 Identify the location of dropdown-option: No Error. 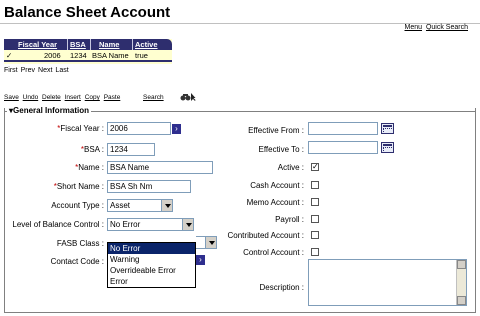
(151, 248).